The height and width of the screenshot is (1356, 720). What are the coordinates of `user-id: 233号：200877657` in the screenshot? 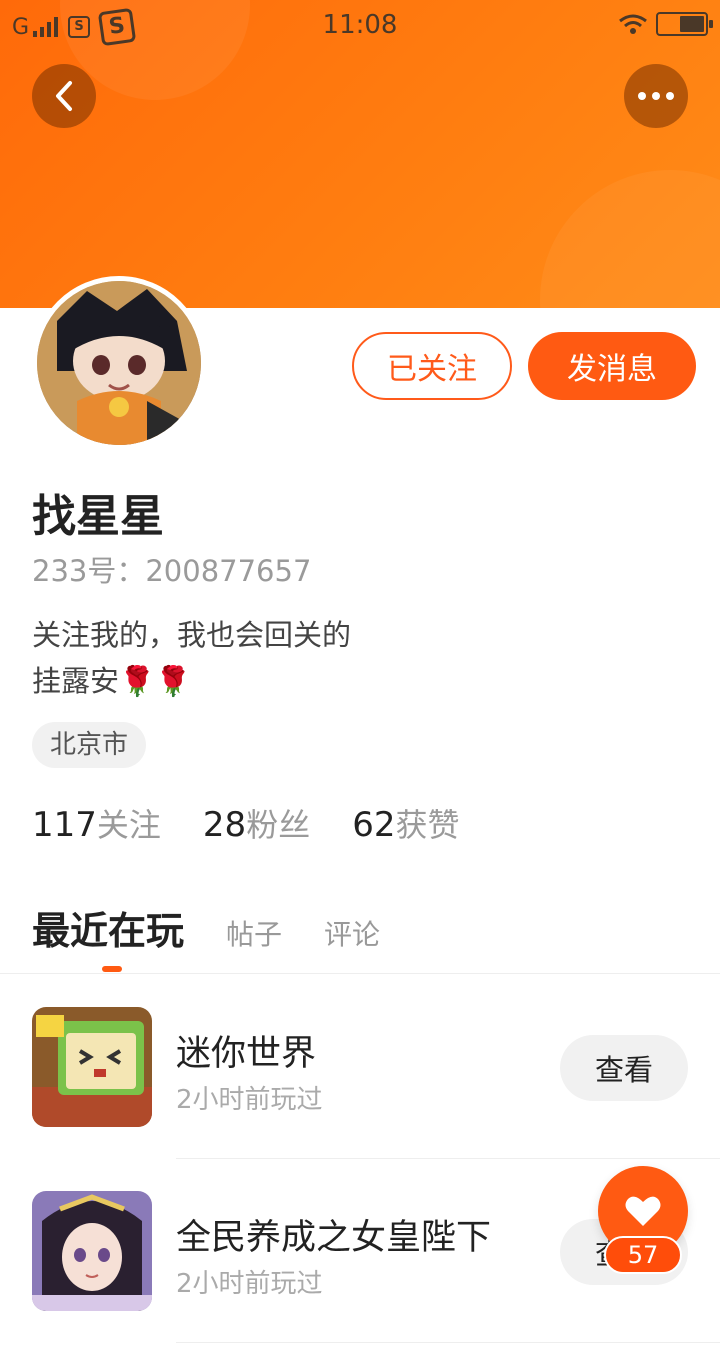 It's located at (172, 571).